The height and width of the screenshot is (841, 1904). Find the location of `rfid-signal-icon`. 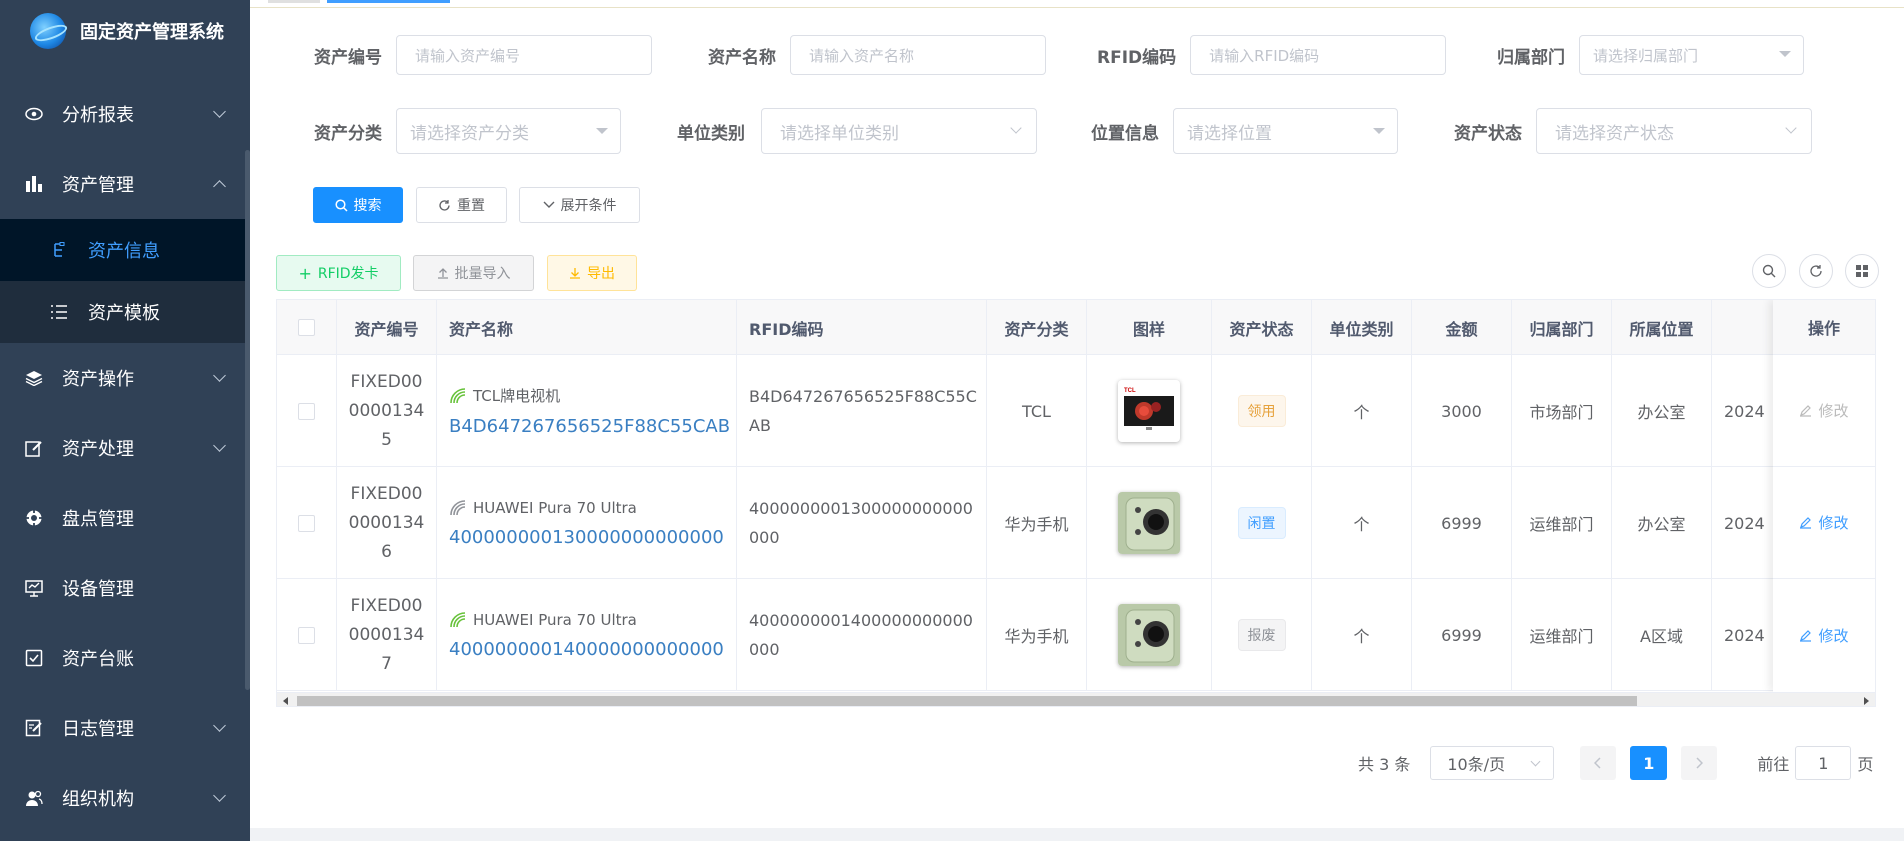

rfid-signal-icon is located at coordinates (458, 507).